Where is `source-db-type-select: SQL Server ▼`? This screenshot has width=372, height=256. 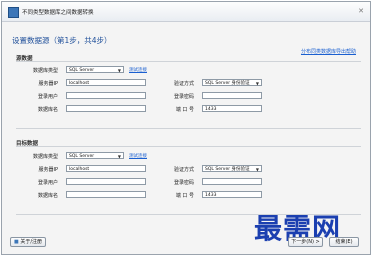 source-db-type-select: SQL Server ▼ is located at coordinates (95, 69).